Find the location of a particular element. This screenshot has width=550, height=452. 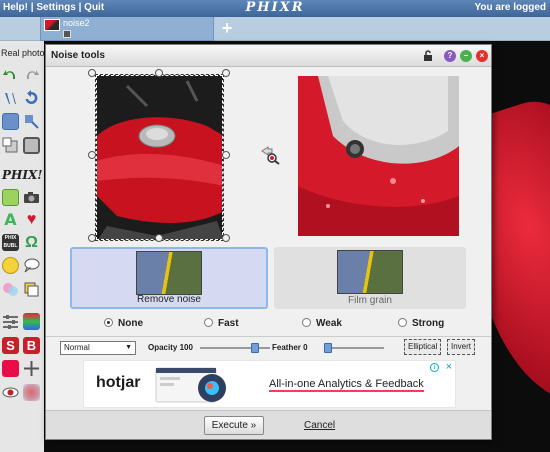

radio-label: Fast is located at coordinates (228, 323).